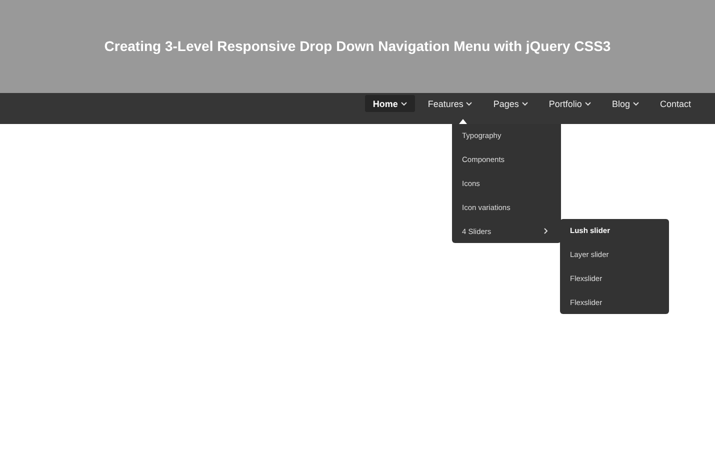 This screenshot has width=715, height=454. I want to click on nav-link: Home, so click(389, 103).